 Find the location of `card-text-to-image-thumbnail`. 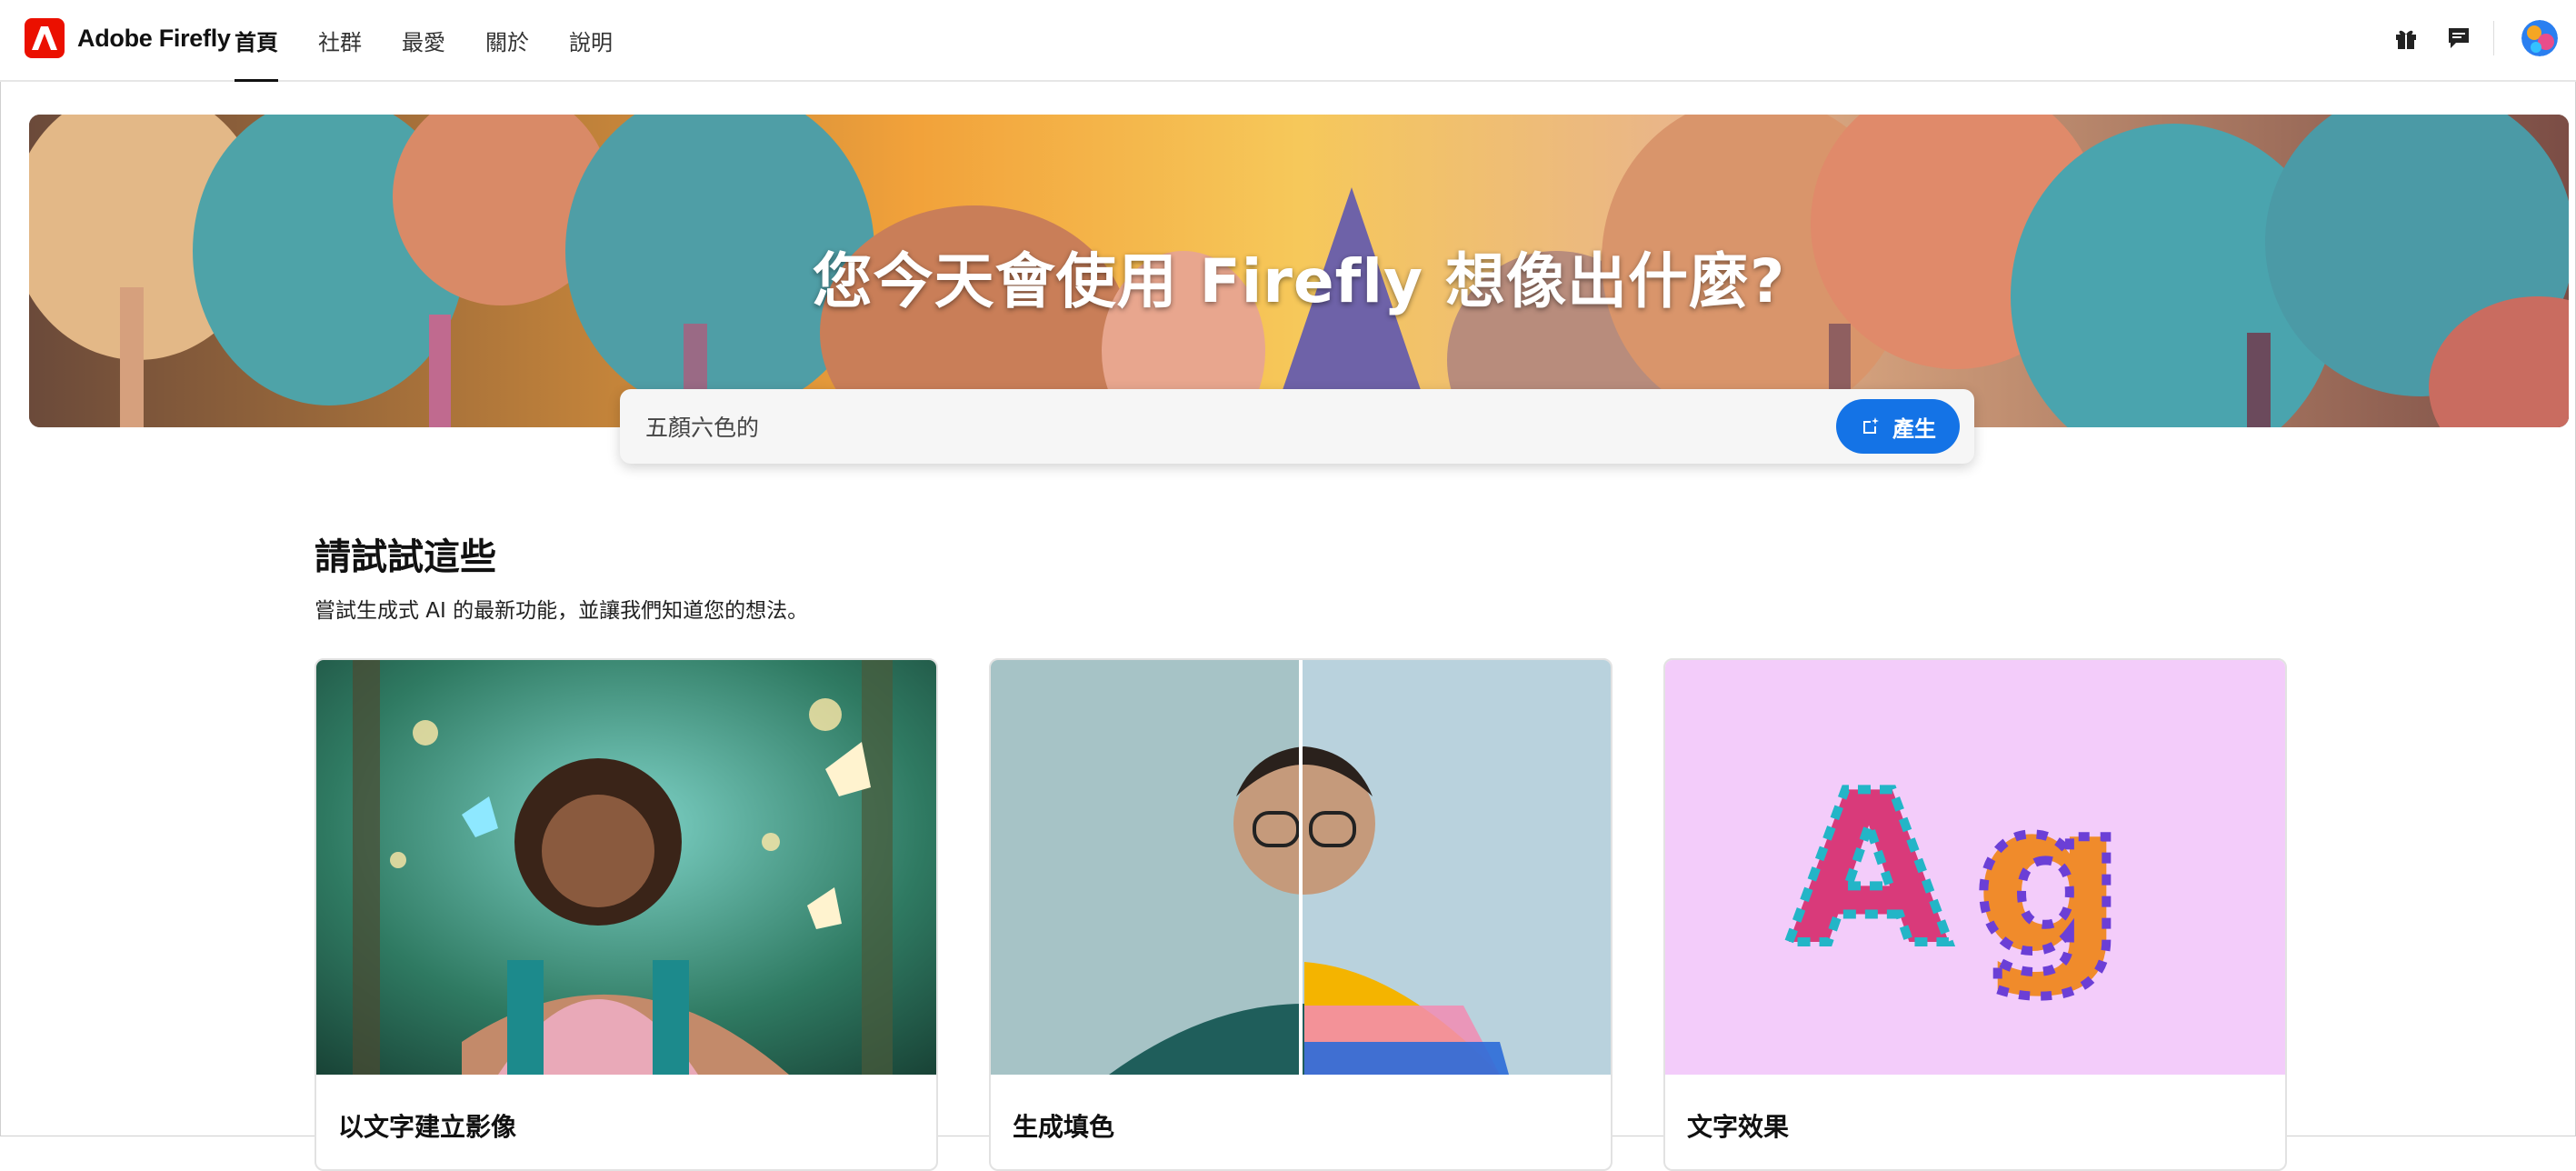

card-text-to-image-thumbnail is located at coordinates (626, 867).